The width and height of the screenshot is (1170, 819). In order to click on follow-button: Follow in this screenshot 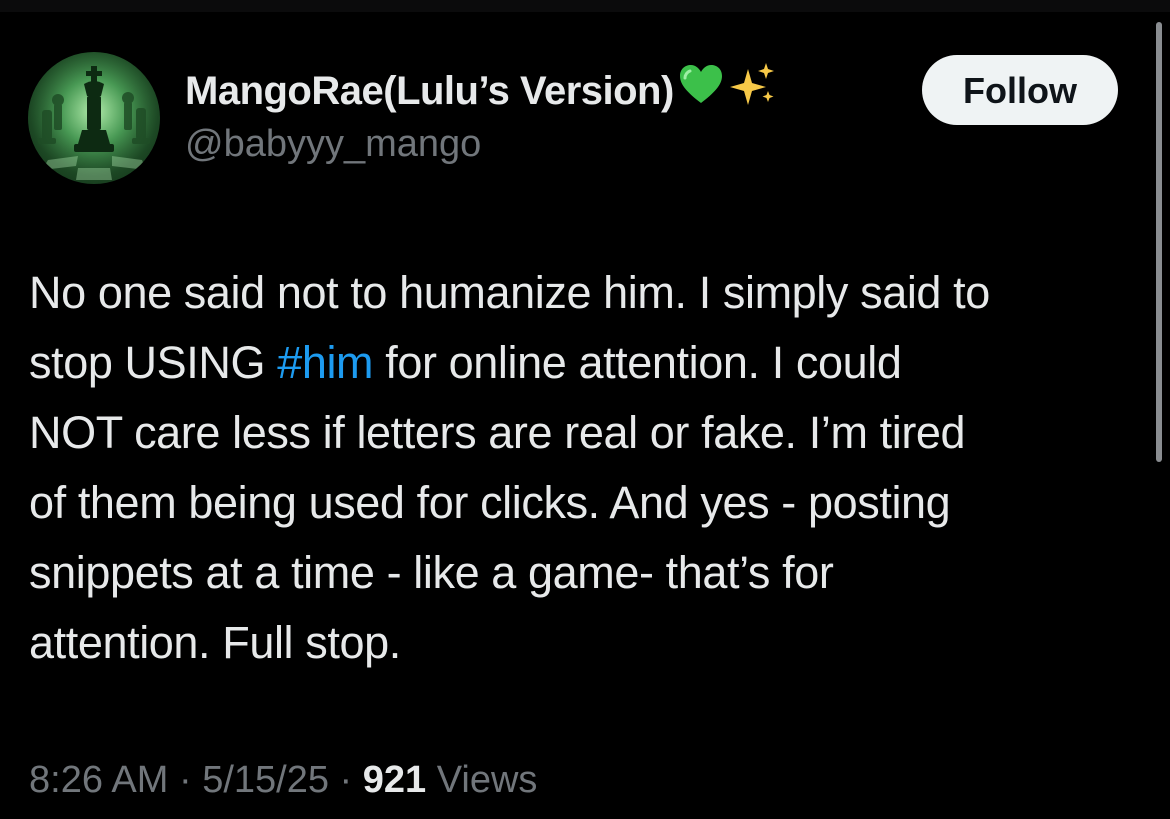, I will do `click(1020, 90)`.